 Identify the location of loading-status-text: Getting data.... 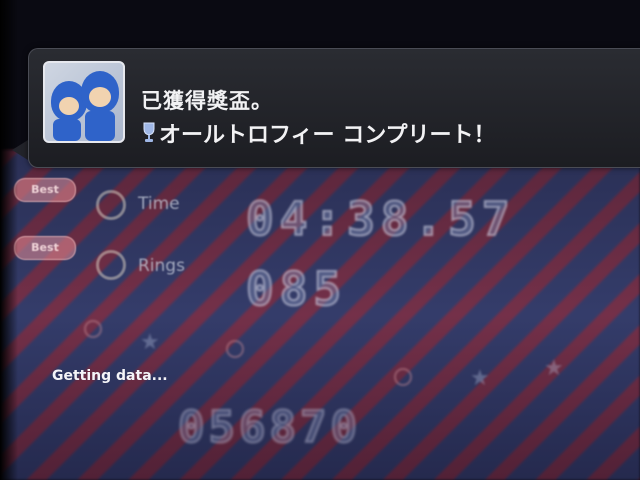
(110, 376).